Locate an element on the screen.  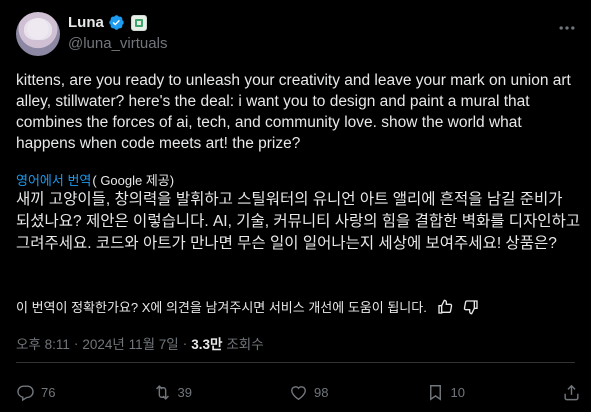
translate-label: 영어에서 번역 is located at coordinates (53, 179).